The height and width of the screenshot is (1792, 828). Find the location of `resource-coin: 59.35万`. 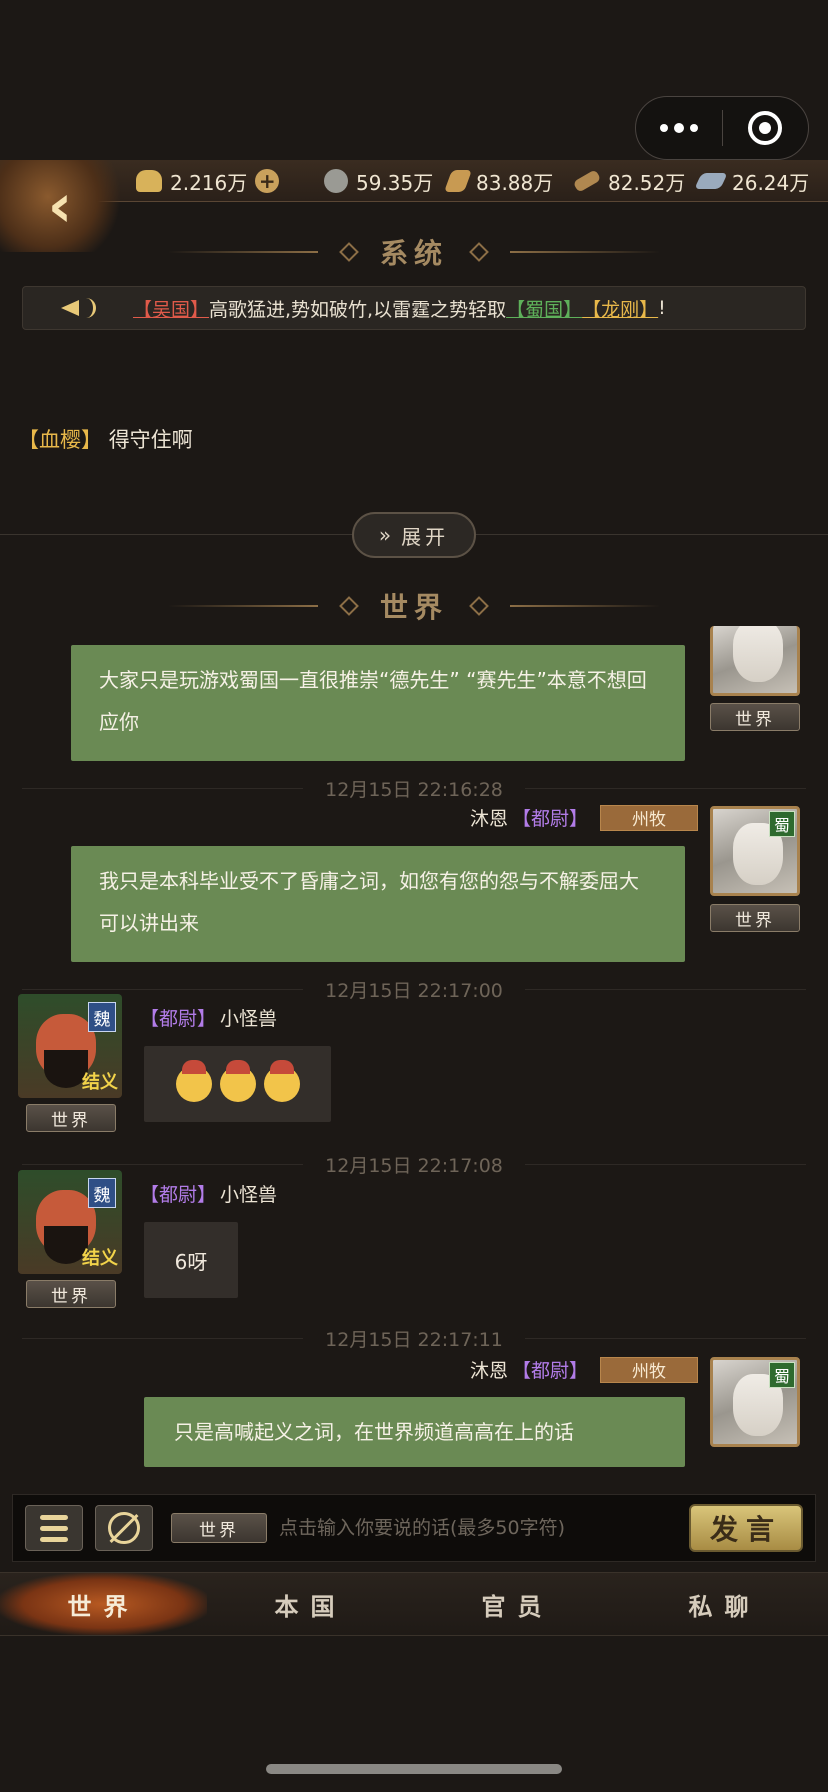

resource-coin: 59.35万 is located at coordinates (378, 181).